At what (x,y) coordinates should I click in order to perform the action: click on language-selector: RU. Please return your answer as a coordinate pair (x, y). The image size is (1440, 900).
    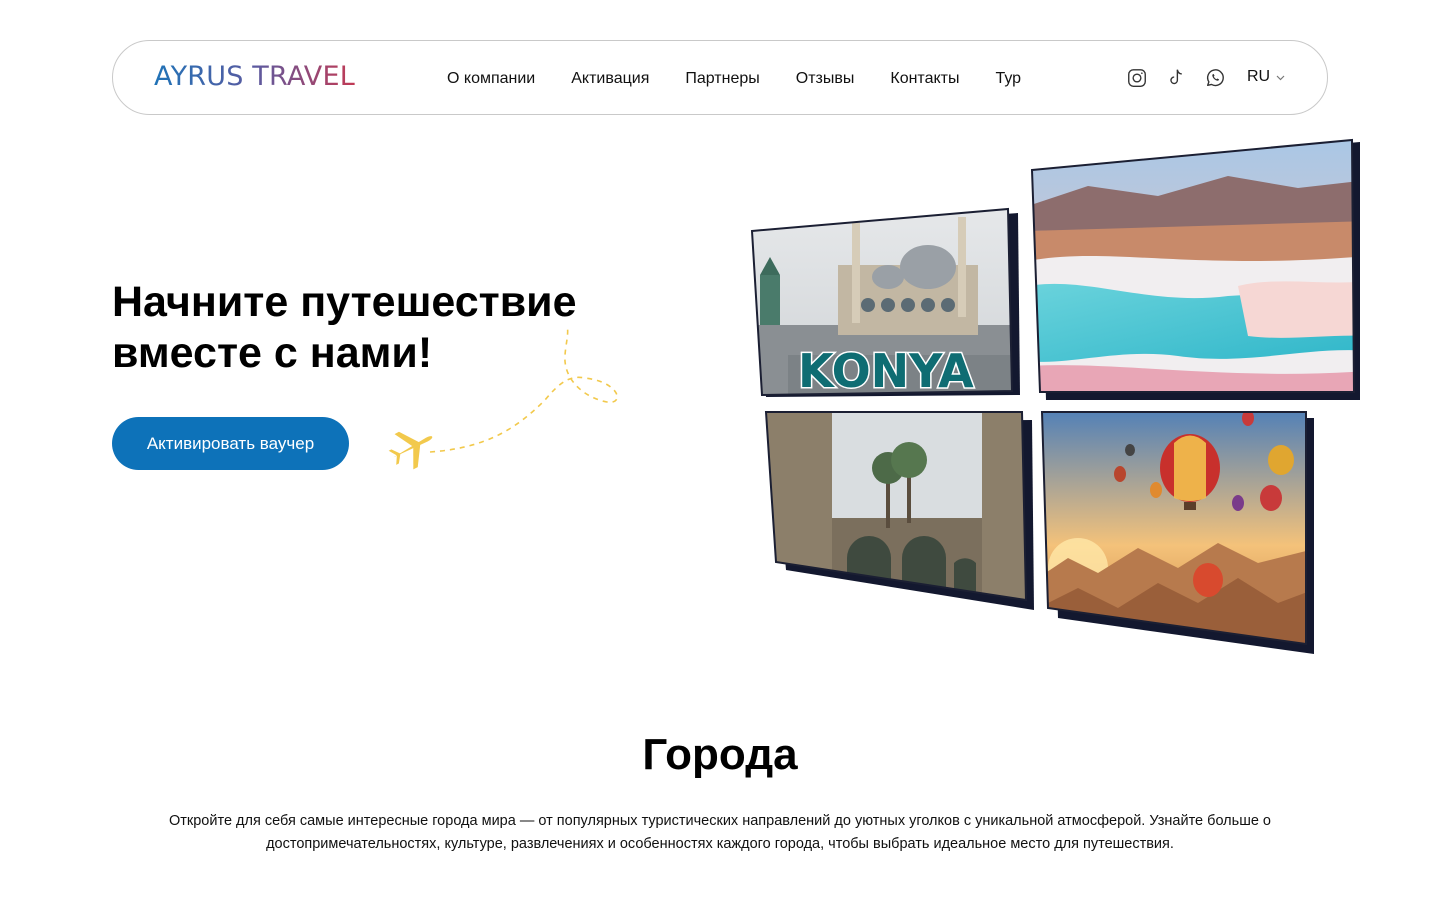
    Looking at the image, I should click on (1266, 76).